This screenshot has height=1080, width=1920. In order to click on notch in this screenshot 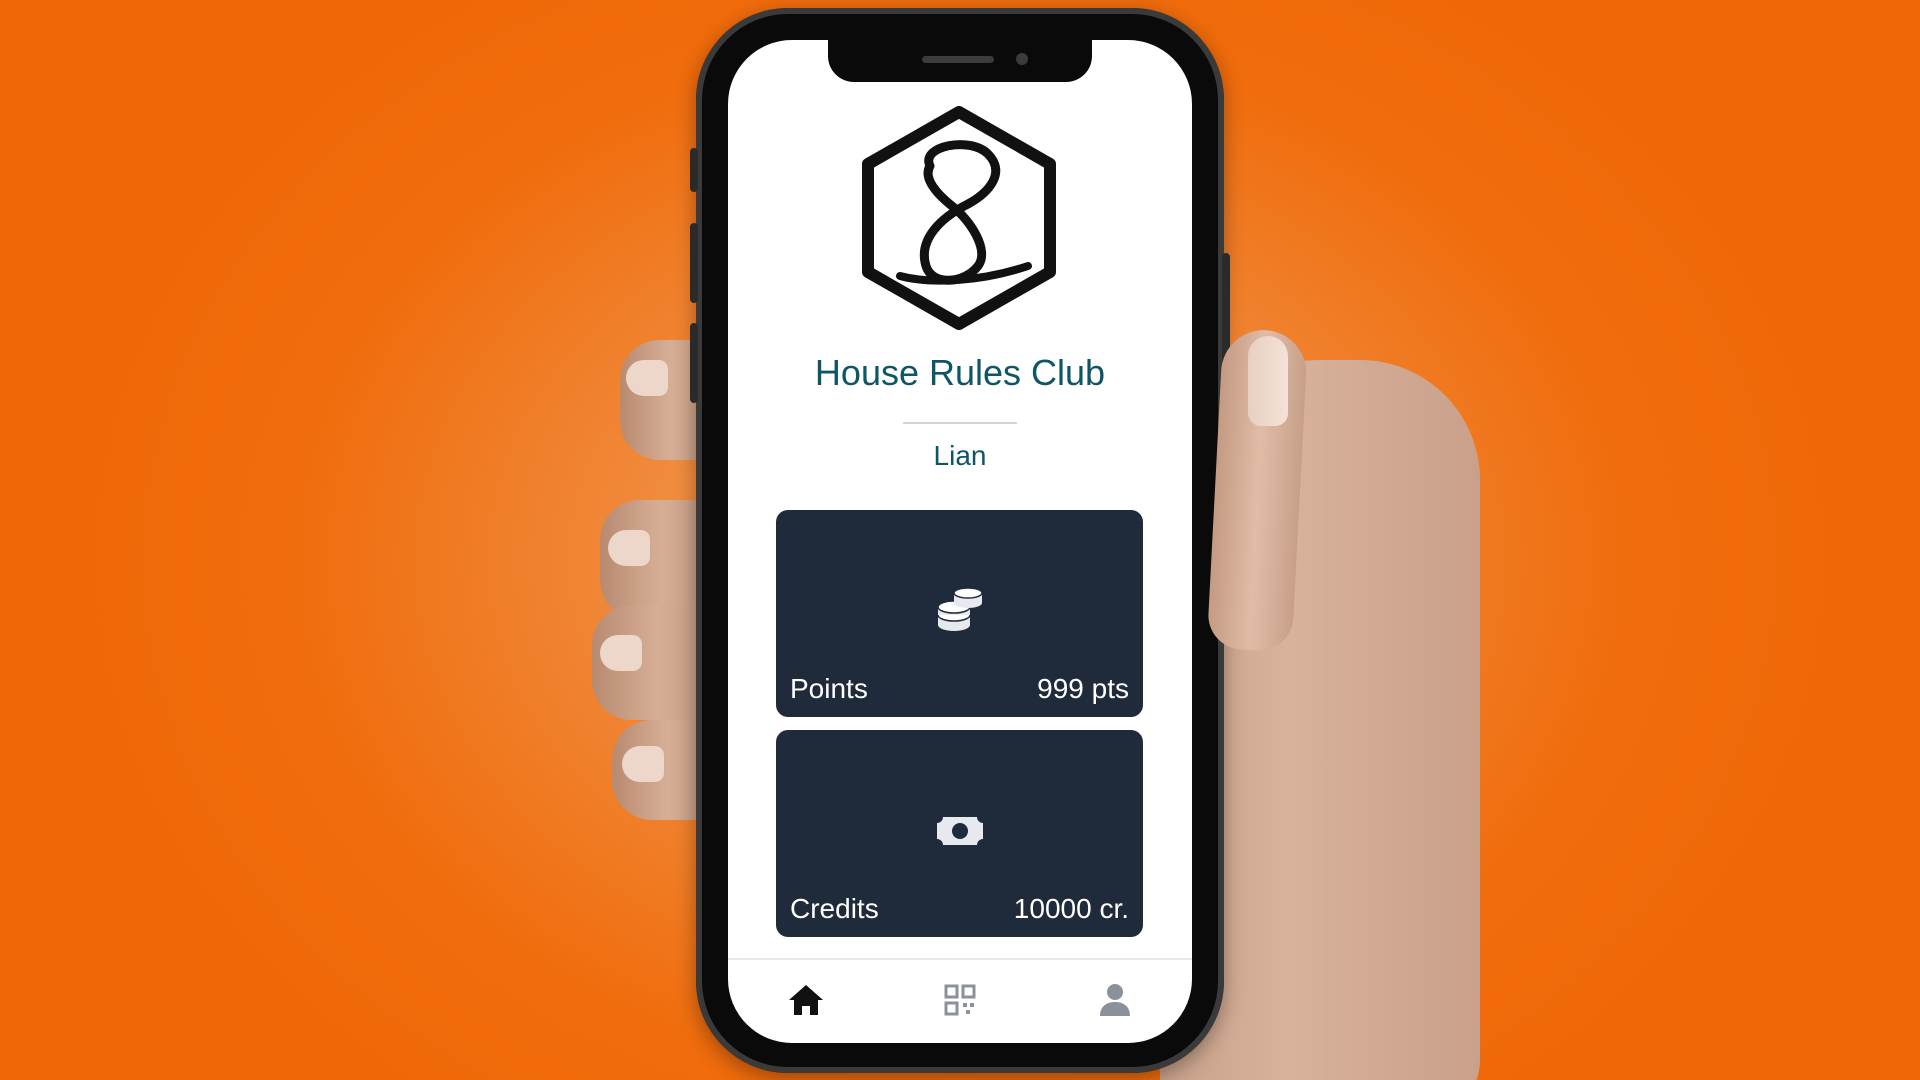, I will do `click(960, 61)`.